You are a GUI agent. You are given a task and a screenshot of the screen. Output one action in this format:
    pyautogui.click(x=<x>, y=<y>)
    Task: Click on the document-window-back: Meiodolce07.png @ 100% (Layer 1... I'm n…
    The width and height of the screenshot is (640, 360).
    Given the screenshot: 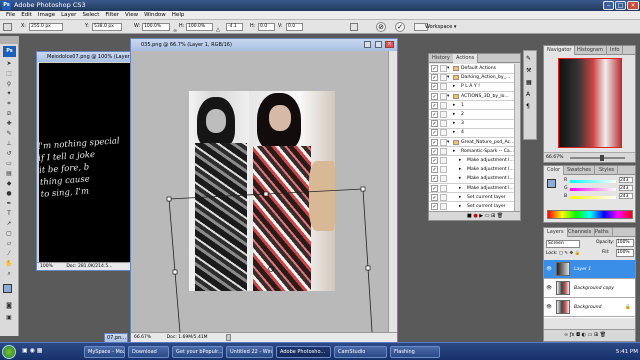 What is the action you would take?
    pyautogui.click(x=86, y=161)
    